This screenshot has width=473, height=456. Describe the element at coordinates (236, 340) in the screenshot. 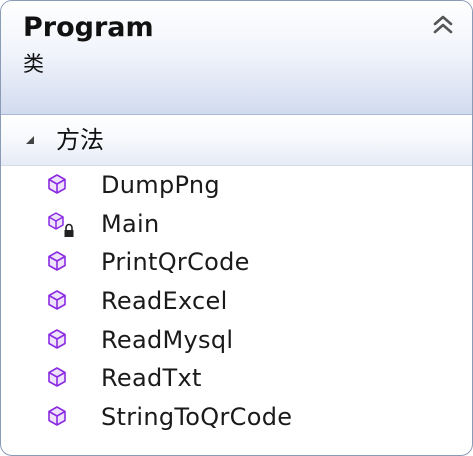

I see `method-item: ReadMysql` at that location.